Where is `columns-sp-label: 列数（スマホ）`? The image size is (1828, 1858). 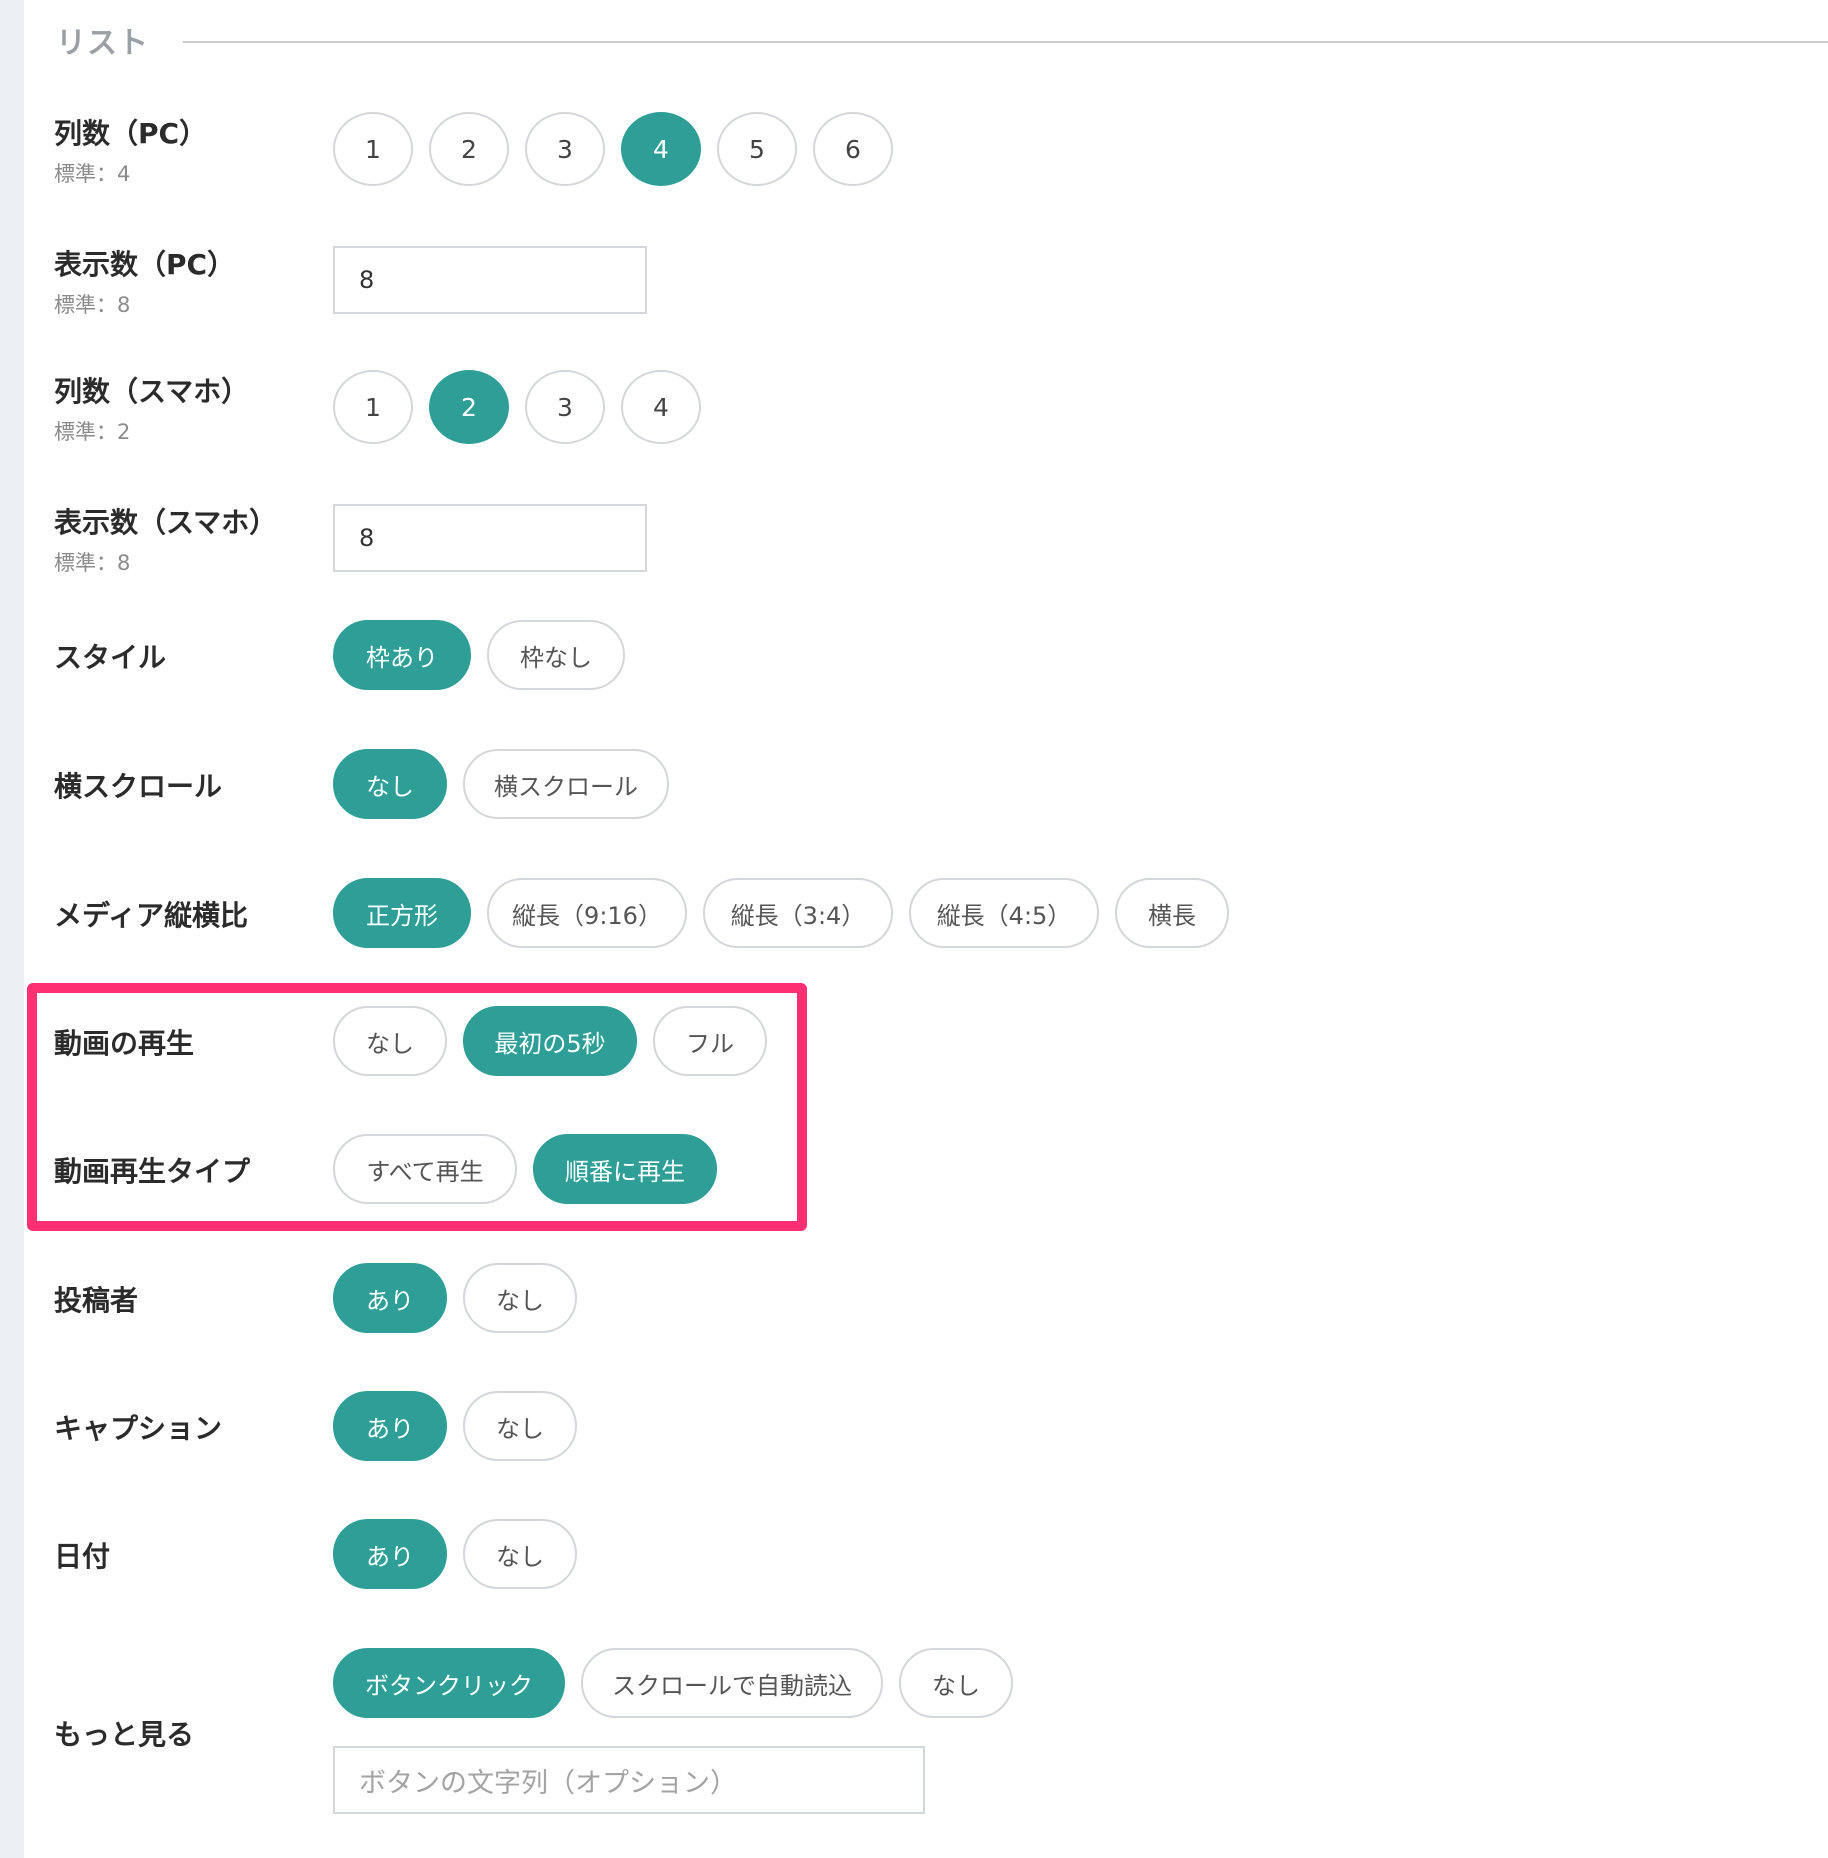
columns-sp-label: 列数（スマホ） is located at coordinates (152, 391).